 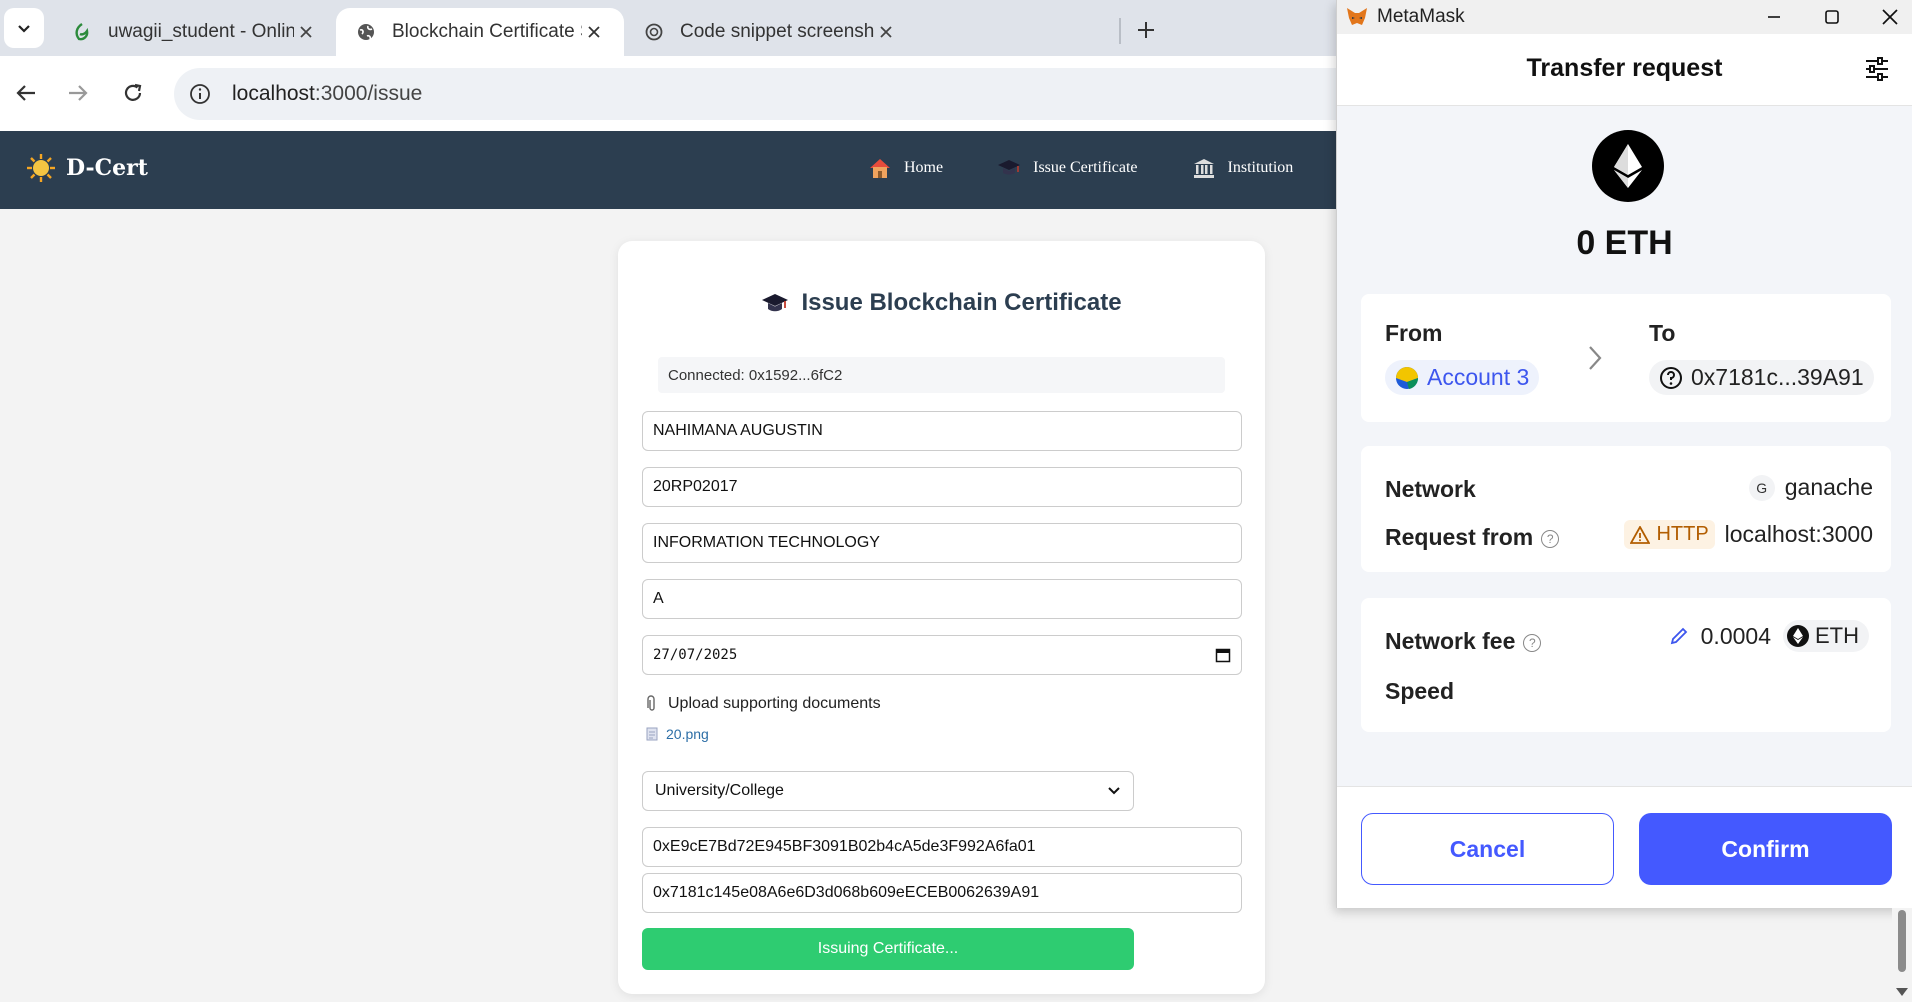 I want to click on nav-home-label: Home, so click(x=924, y=167).